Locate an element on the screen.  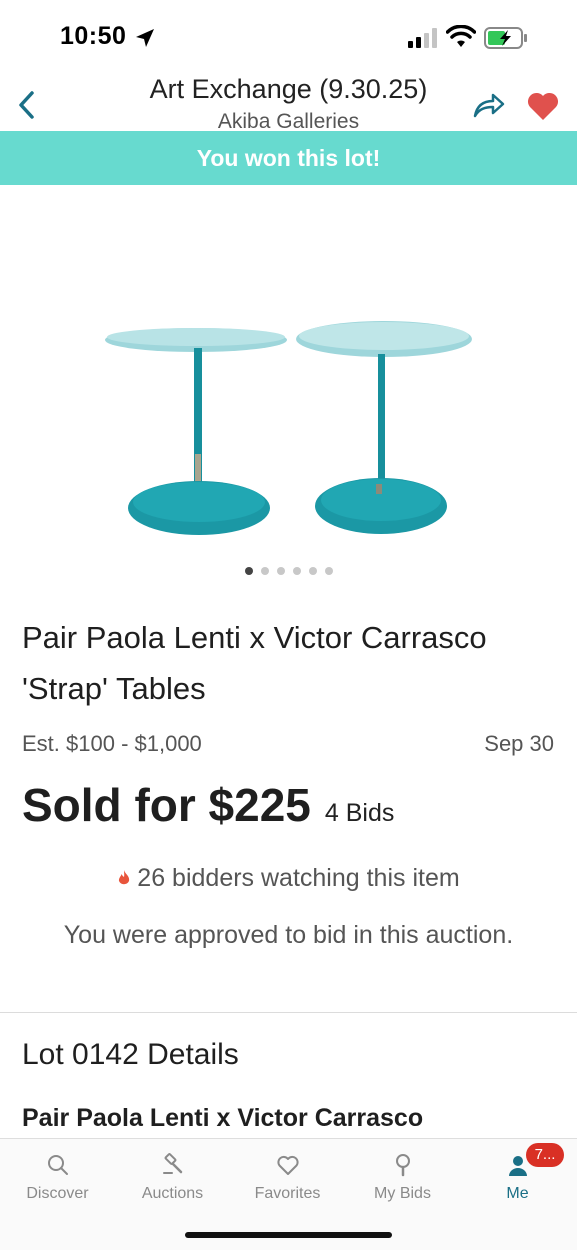
won-lot-banner: You won this lot! is located at coordinates (288, 158).